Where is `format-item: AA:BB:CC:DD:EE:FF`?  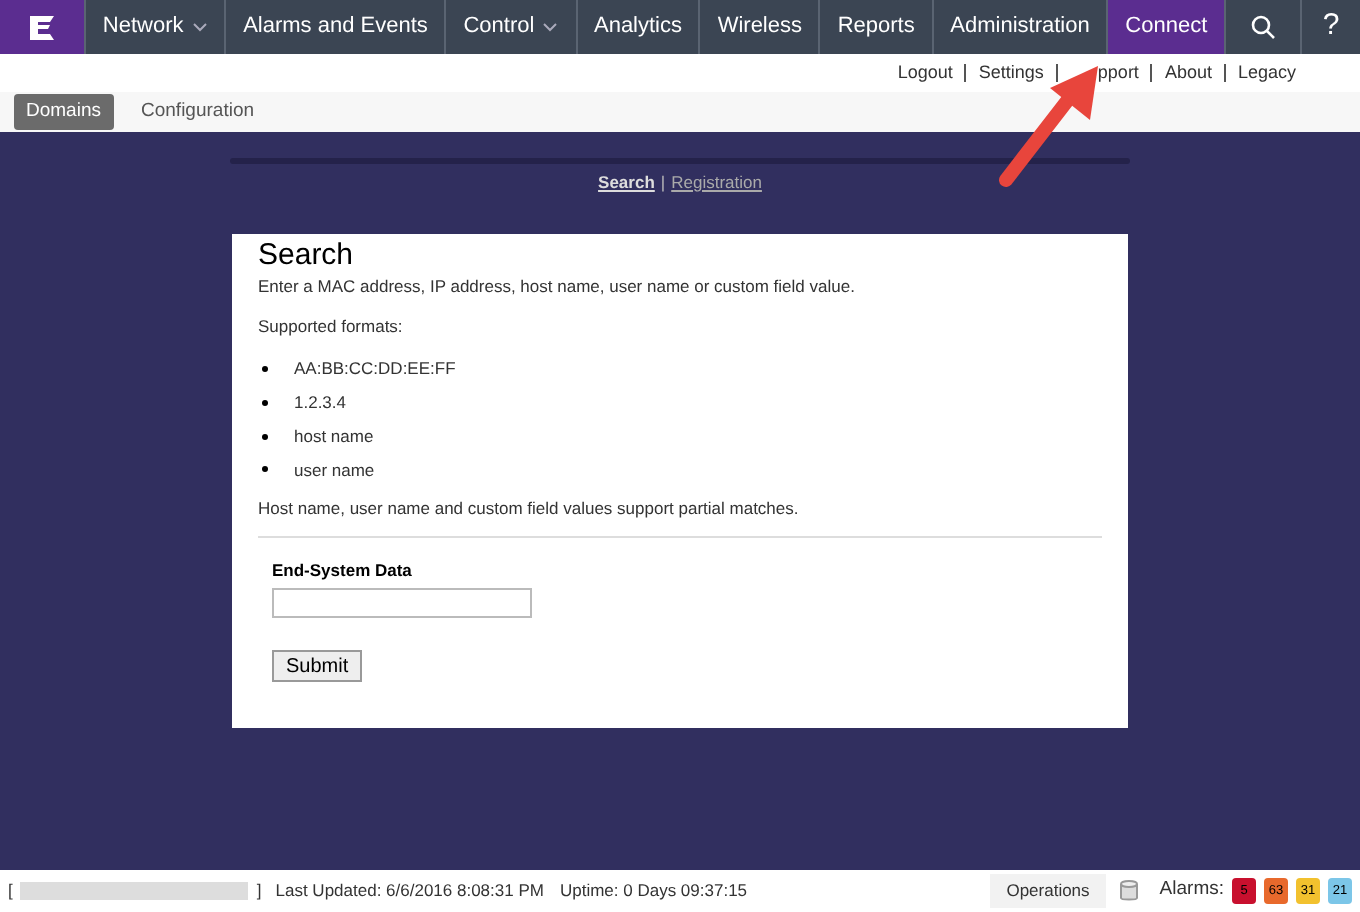
format-item: AA:BB:CC:DD:EE:FF is located at coordinates (375, 369).